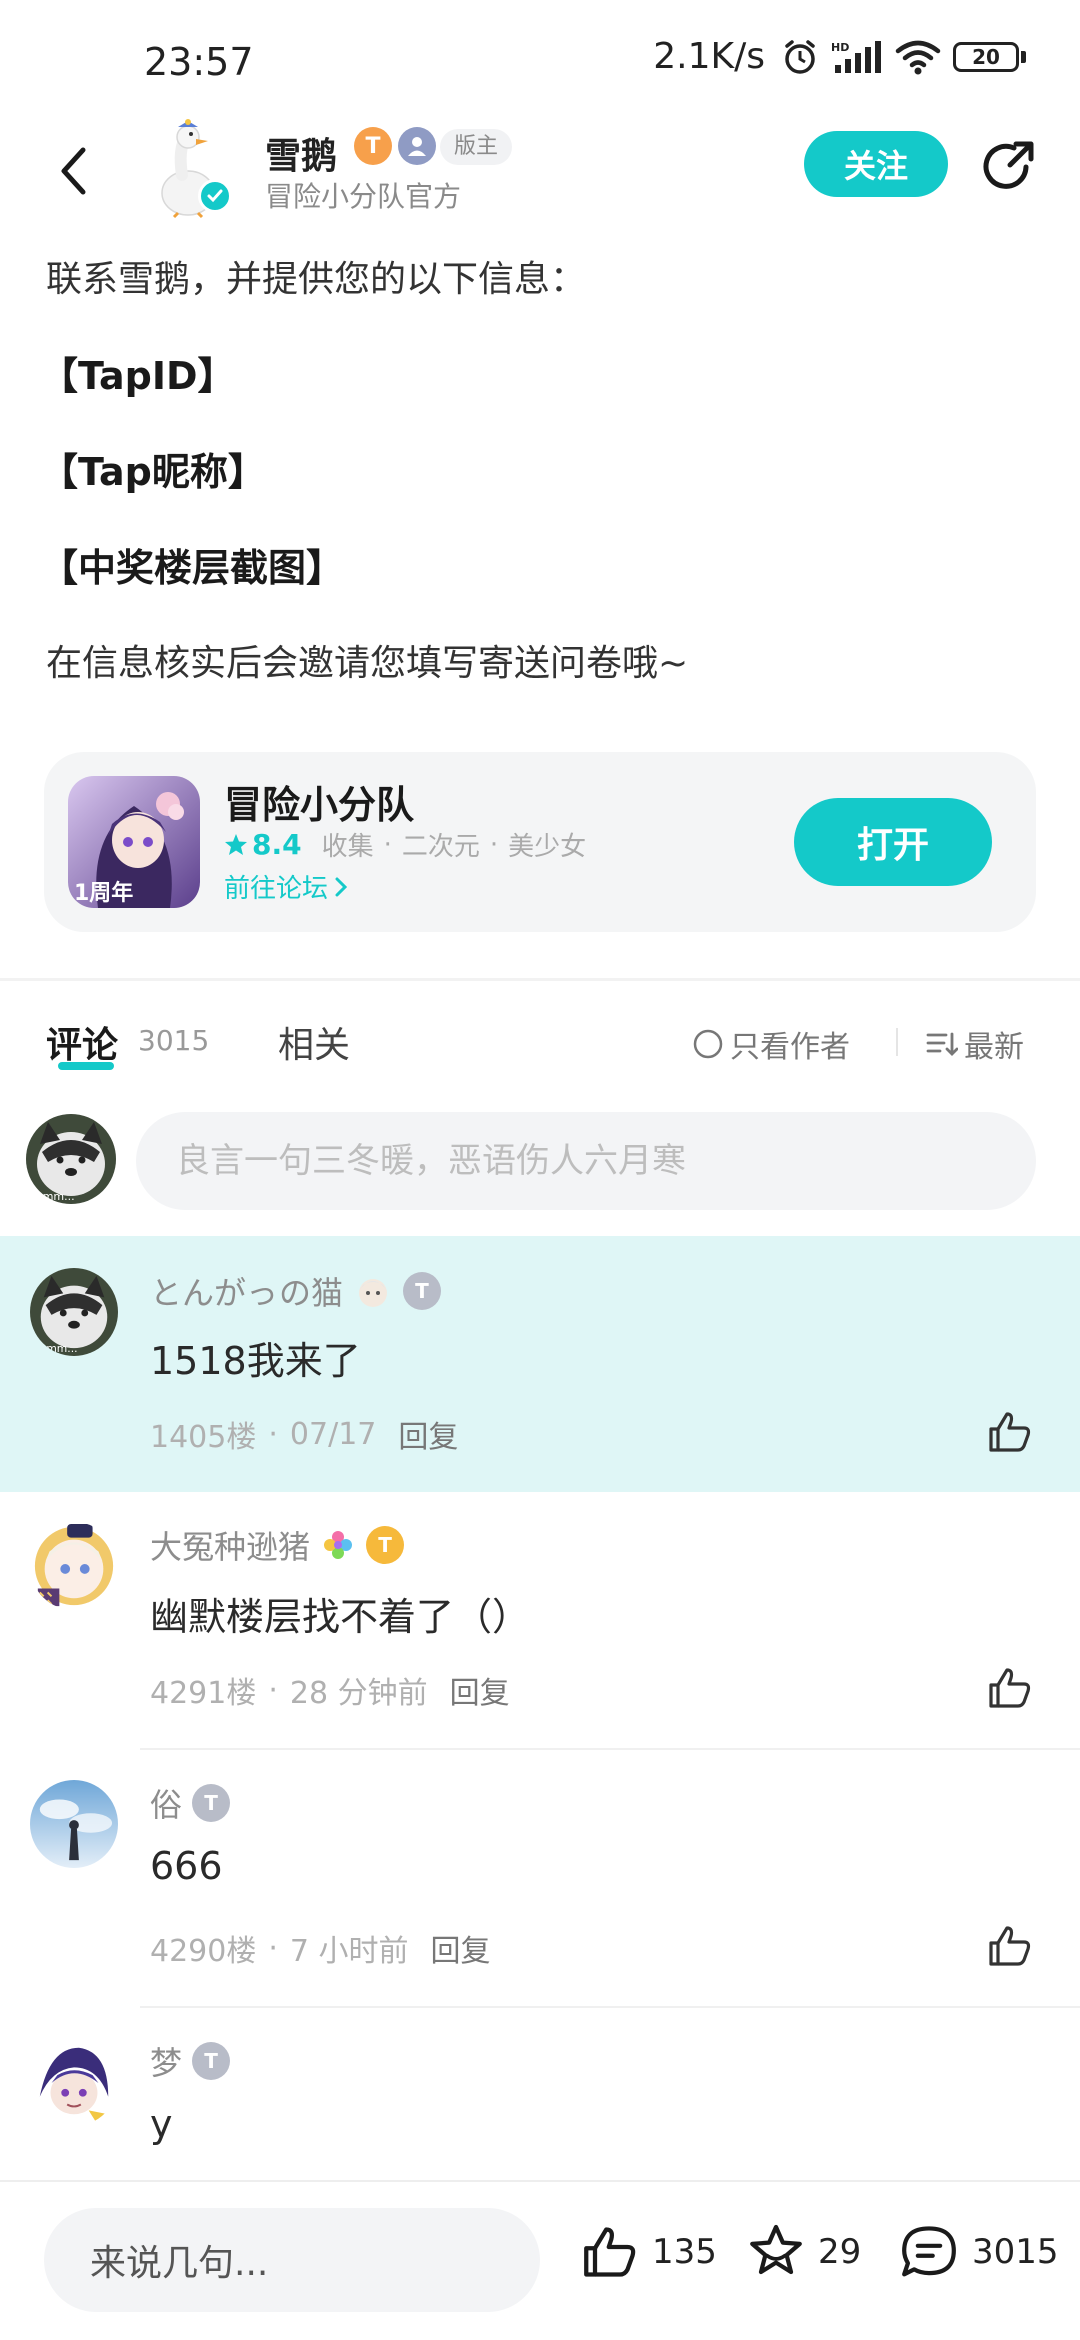 The height and width of the screenshot is (2340, 1080). What do you see at coordinates (190, 1803) in the screenshot?
I see `commenter-name: 俗 T` at bounding box center [190, 1803].